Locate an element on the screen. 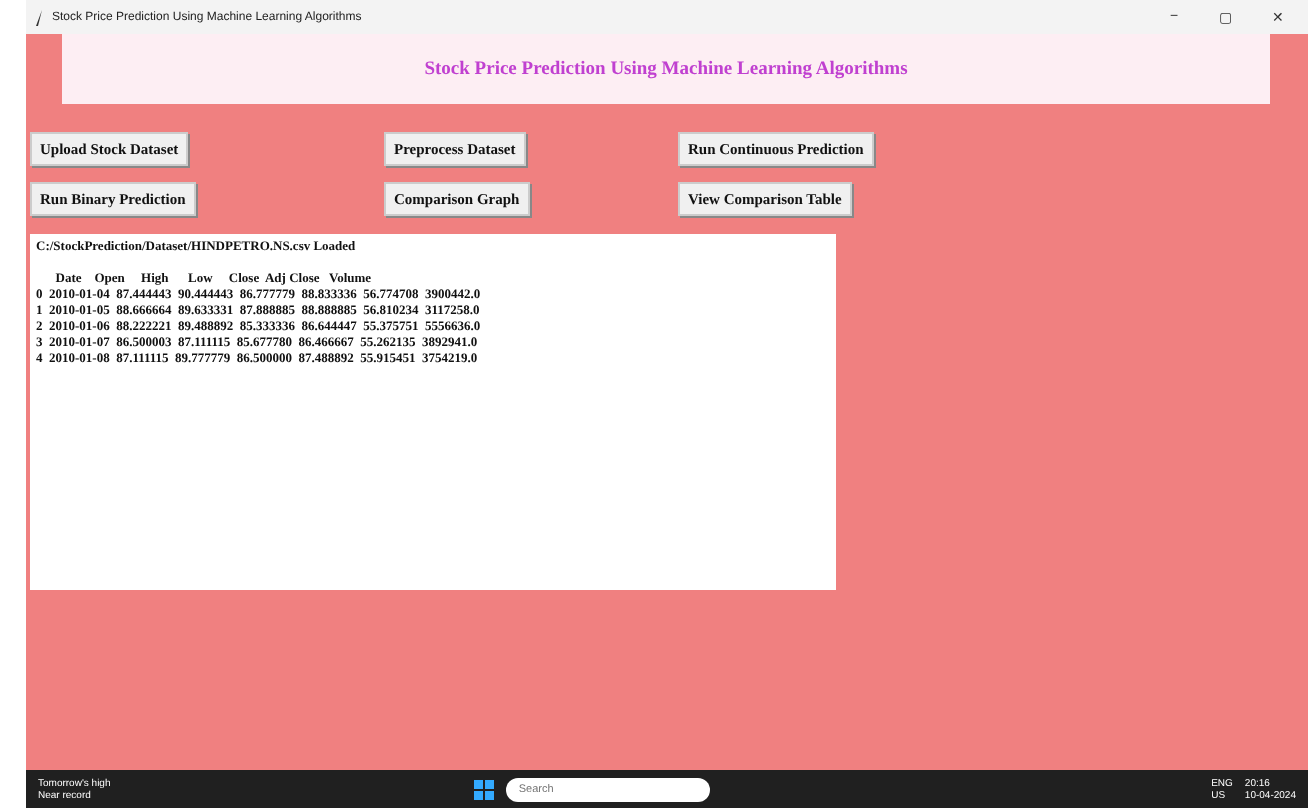 The height and width of the screenshot is (808, 1308). app-title: Stock Price Prediction Using Machine Learning Algorithms is located at coordinates (666, 69).